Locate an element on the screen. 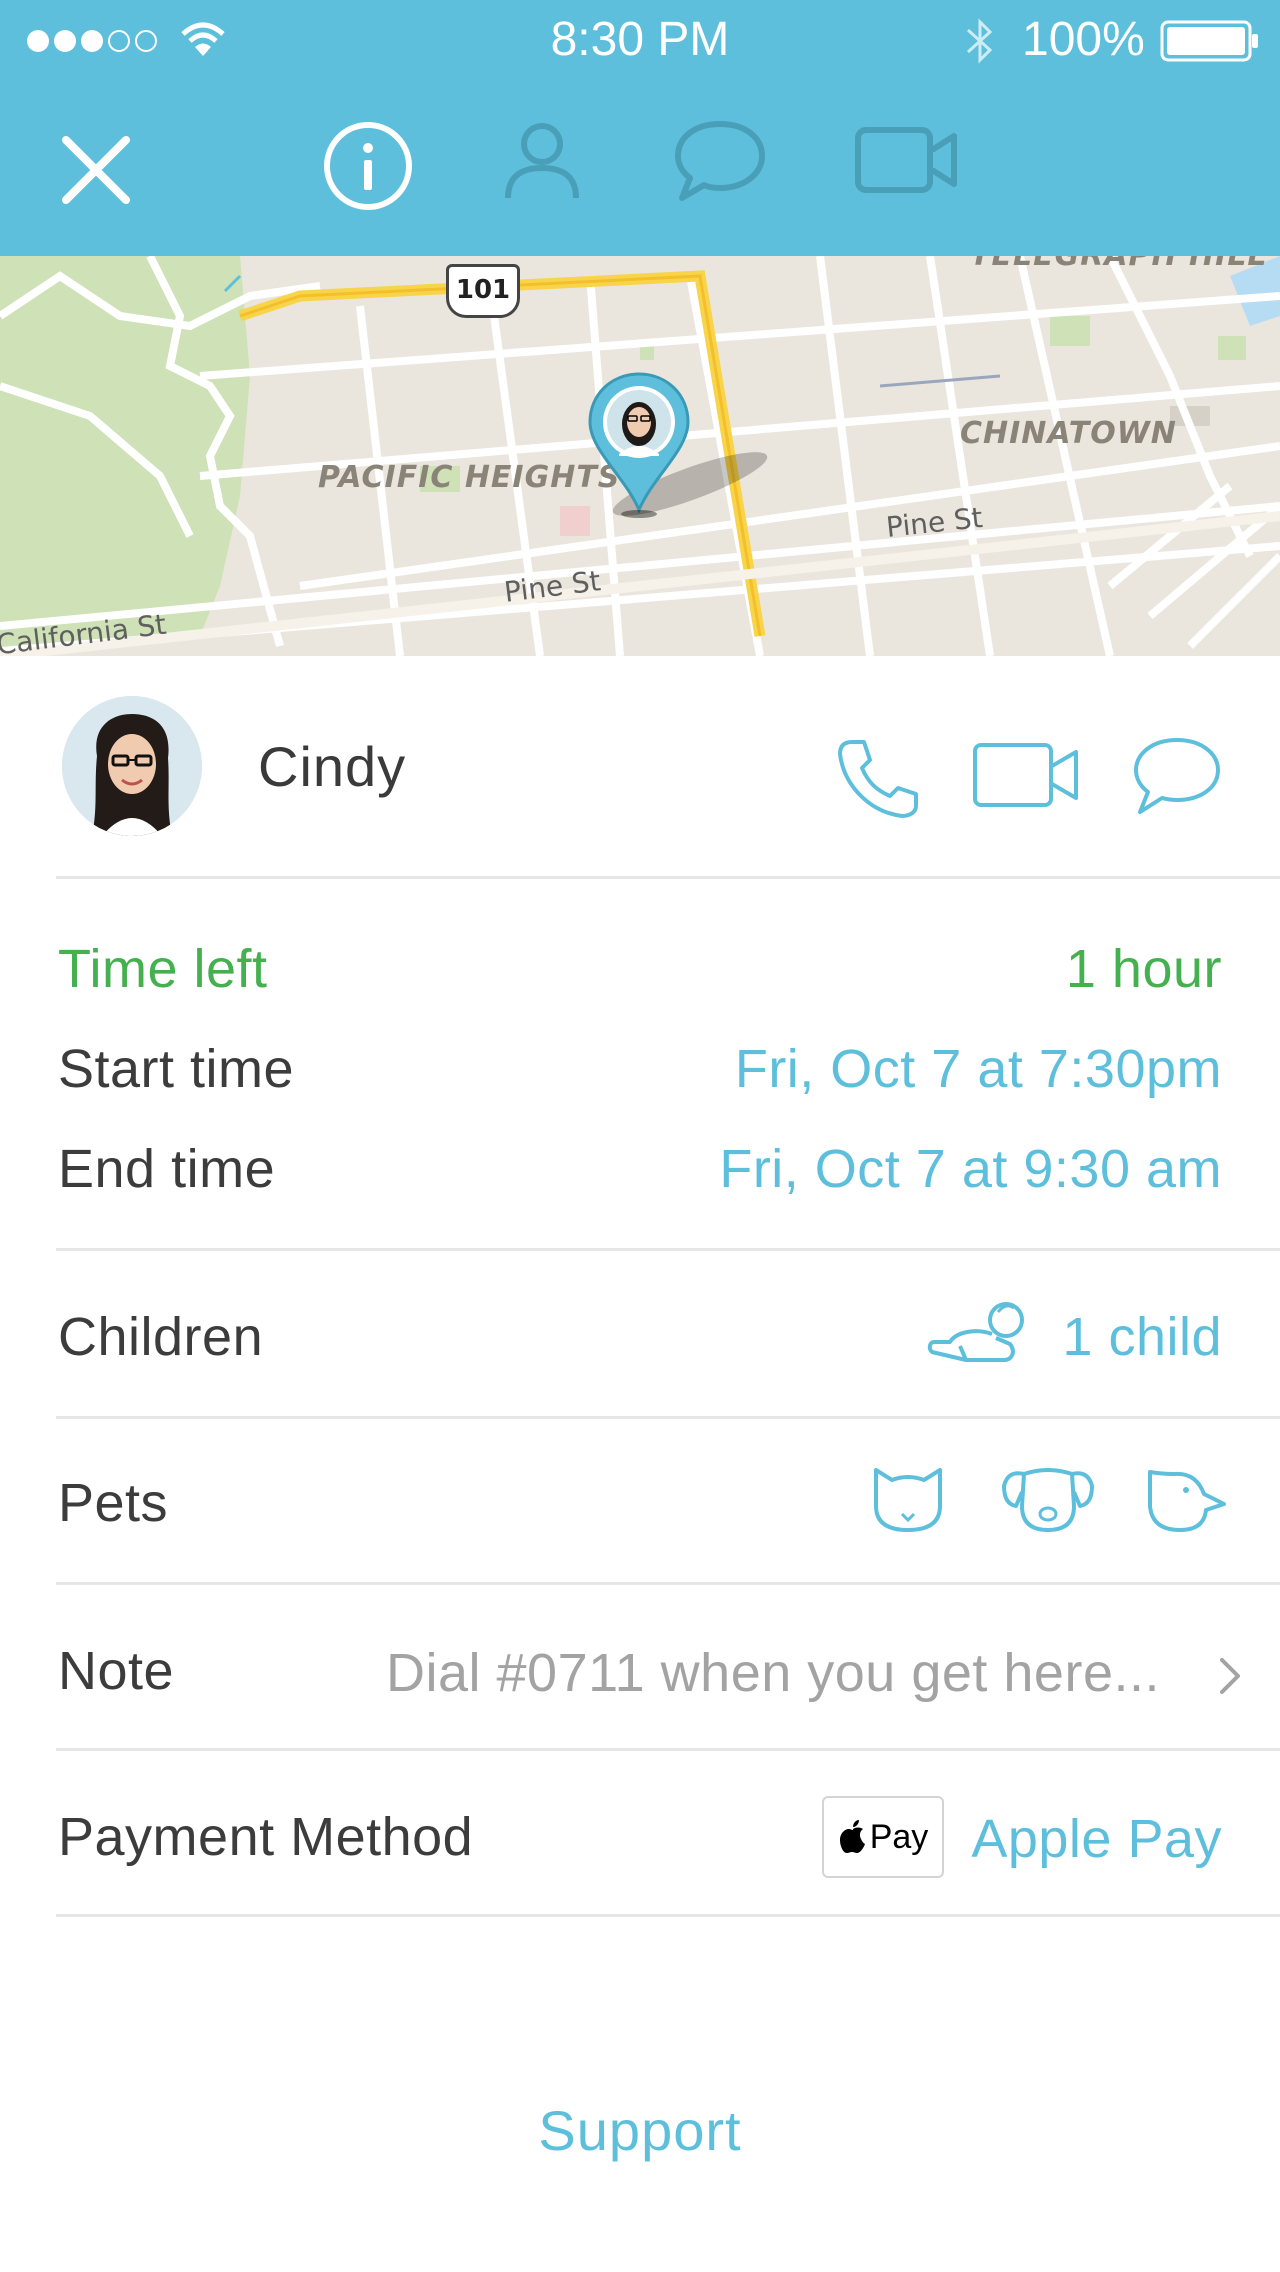  highway-shield: 101 is located at coordinates (483, 291).